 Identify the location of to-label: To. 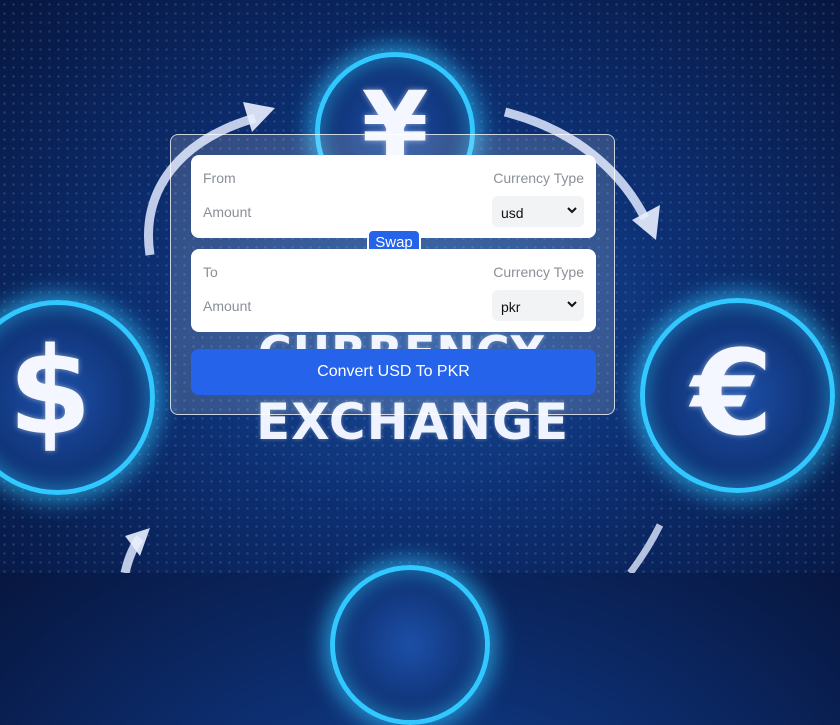
(210, 272).